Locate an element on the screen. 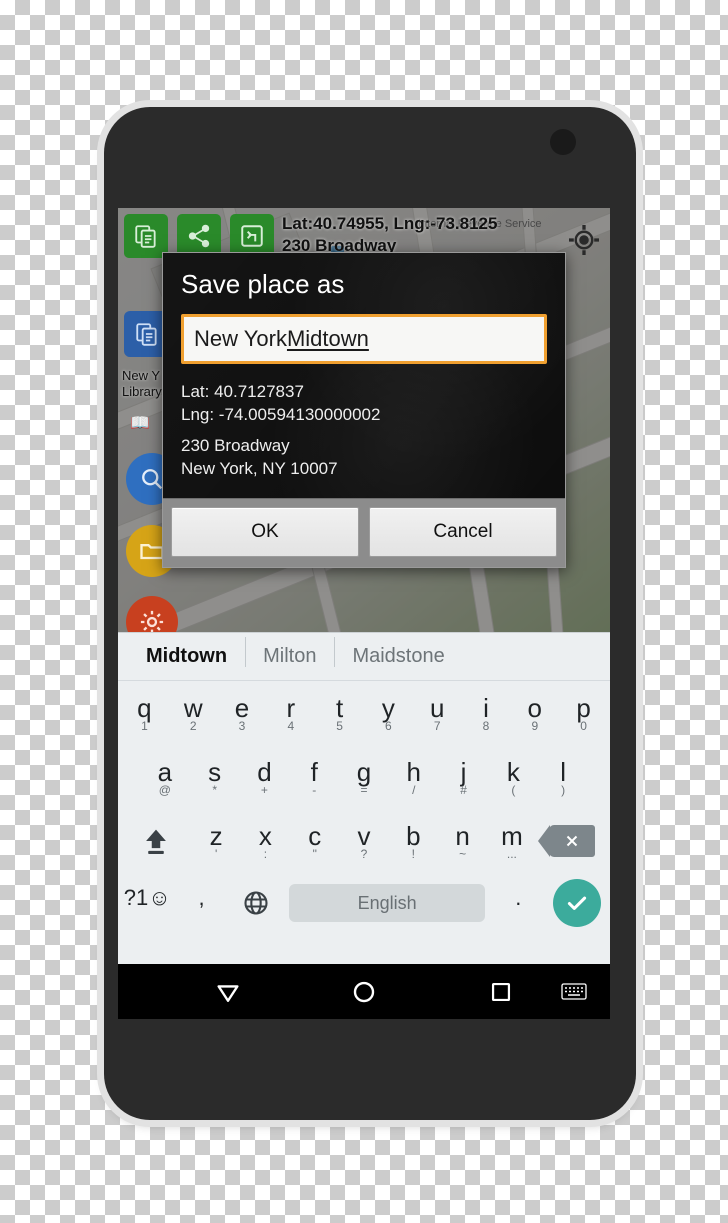 The height and width of the screenshot is (1223, 728). enter-key is located at coordinates (576, 903).